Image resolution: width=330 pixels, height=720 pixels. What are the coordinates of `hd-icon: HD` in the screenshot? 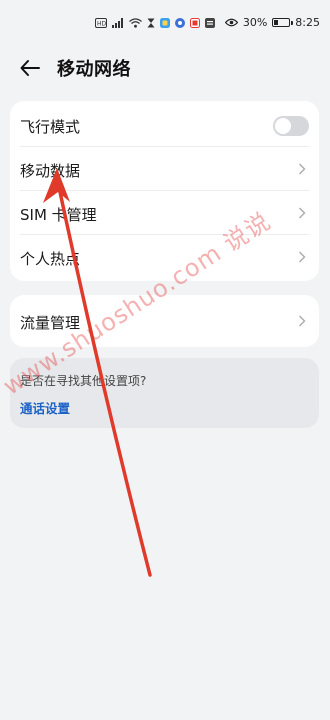 It's located at (101, 23).